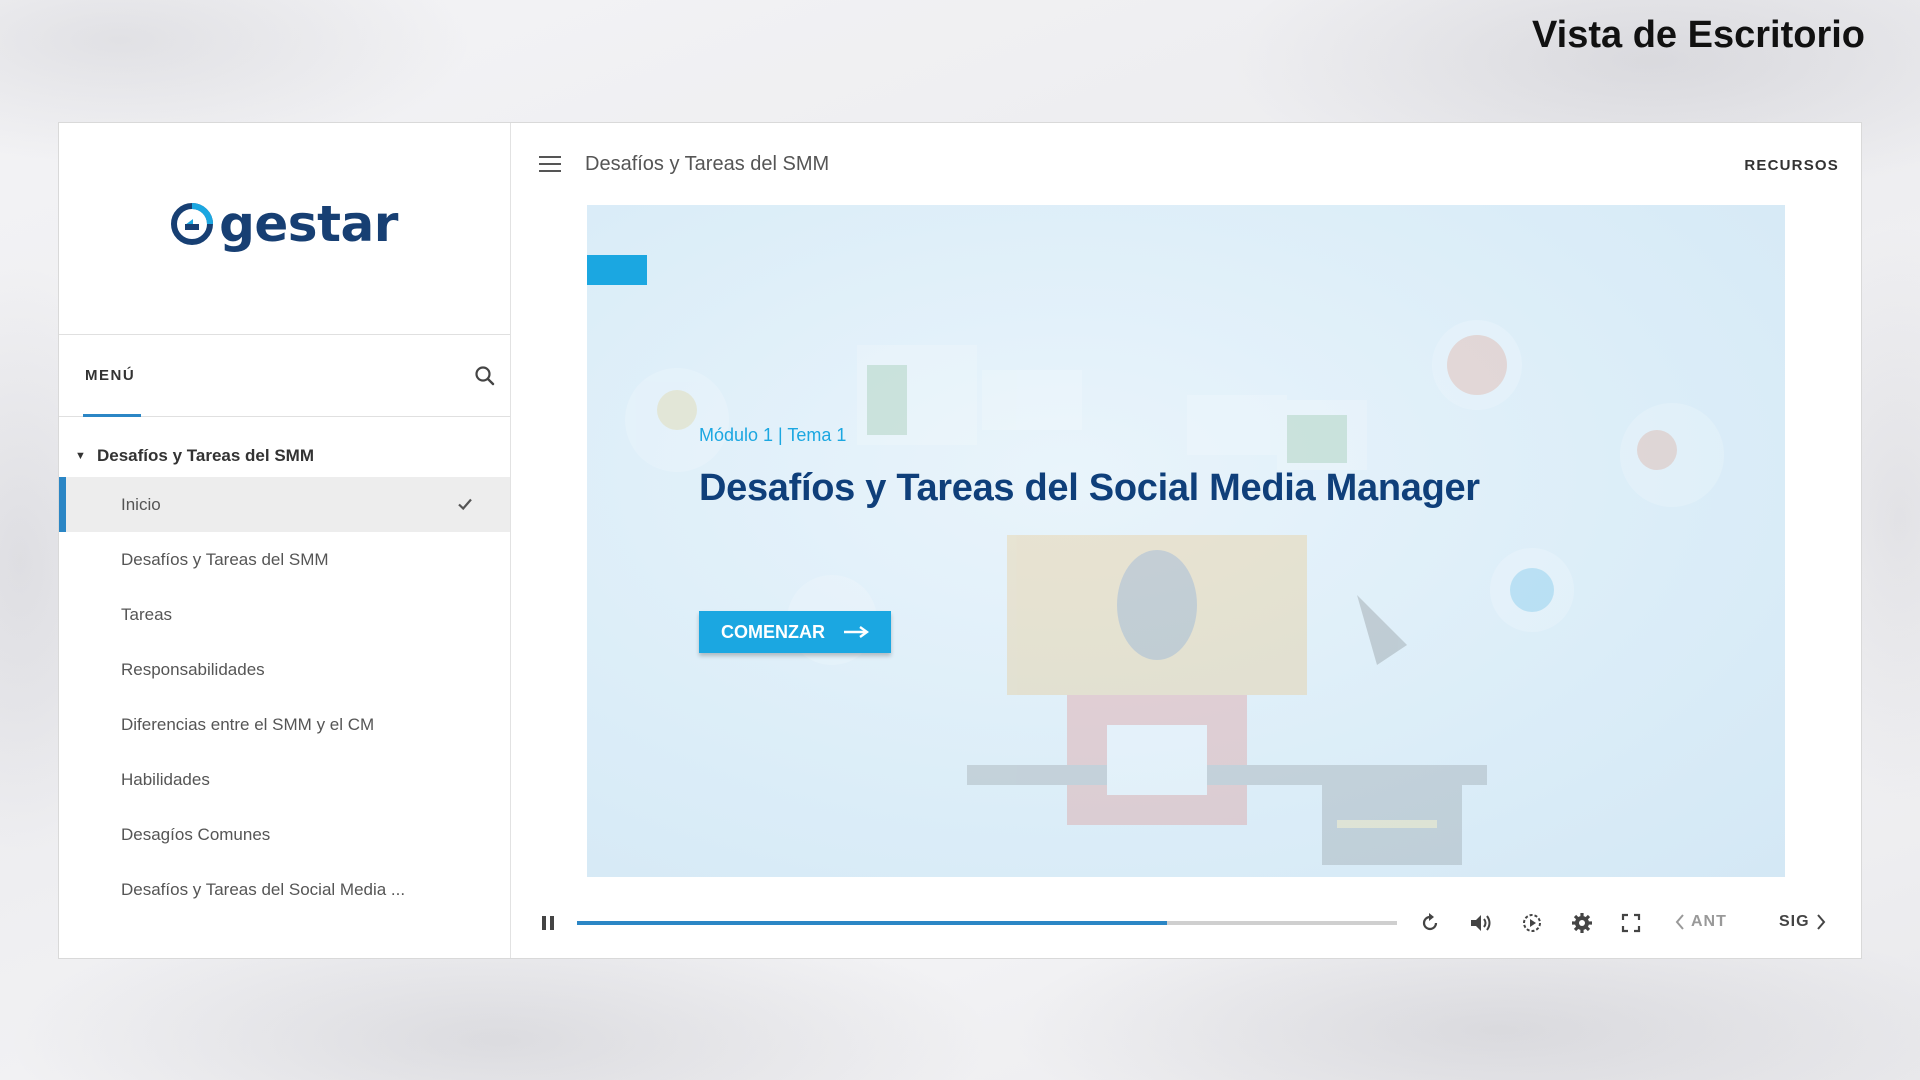 The image size is (1920, 1080). I want to click on nav-section-header: ▼ Desafíos y Tareas del SMM, so click(284, 456).